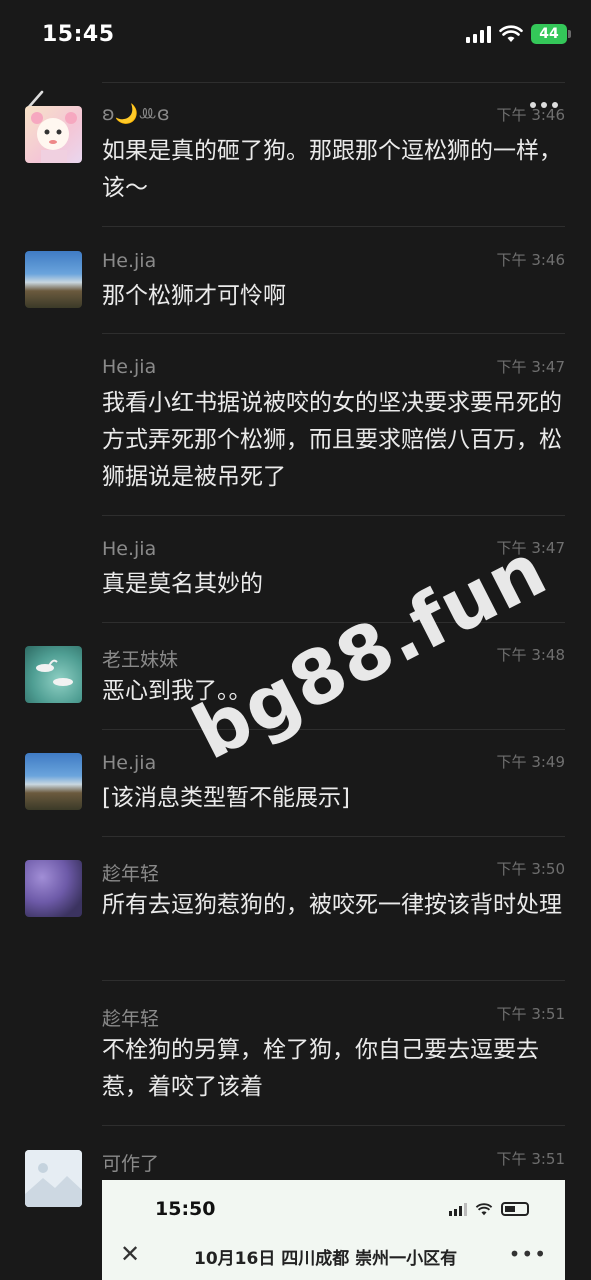 This screenshot has height=1280, width=591. Describe the element at coordinates (527, 1254) in the screenshot. I see `more-options-icon: •••` at that location.